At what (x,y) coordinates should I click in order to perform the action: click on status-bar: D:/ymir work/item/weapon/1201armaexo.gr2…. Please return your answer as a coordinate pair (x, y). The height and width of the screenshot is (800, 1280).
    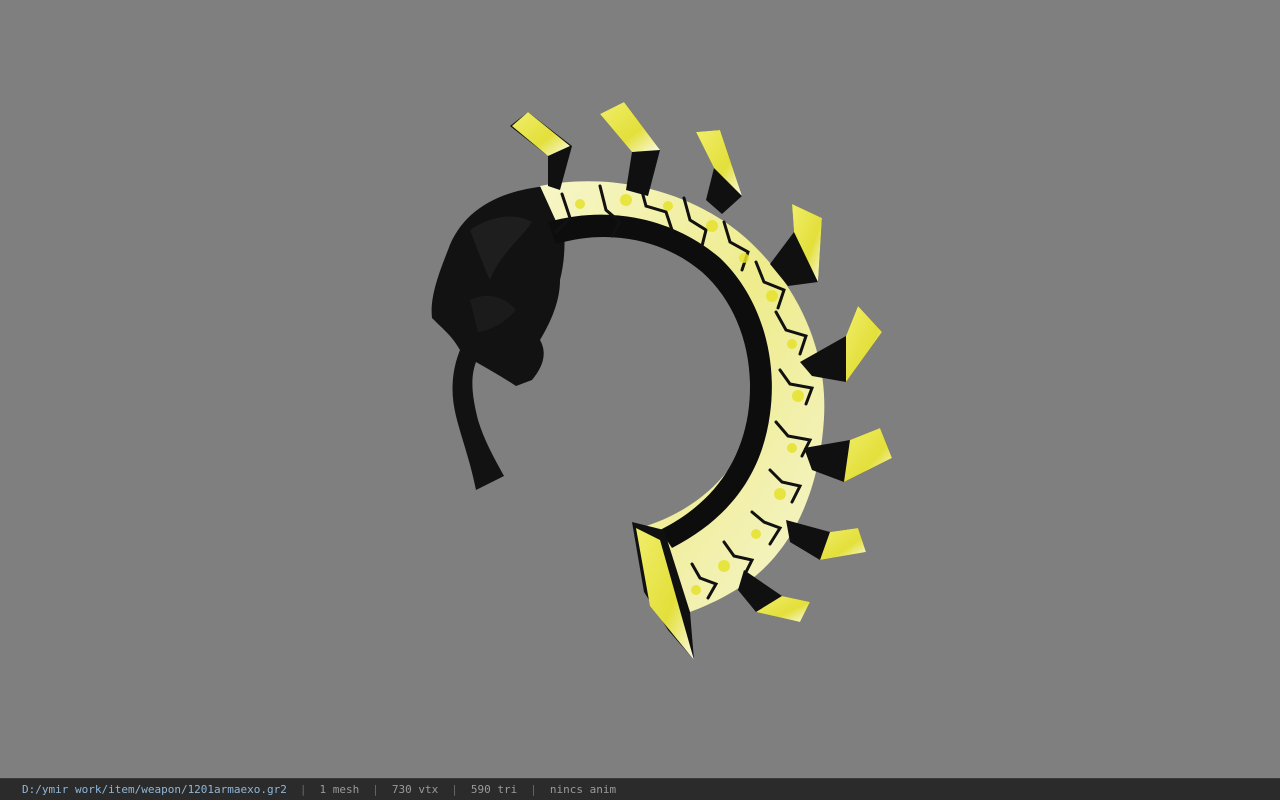
    Looking at the image, I should click on (640, 789).